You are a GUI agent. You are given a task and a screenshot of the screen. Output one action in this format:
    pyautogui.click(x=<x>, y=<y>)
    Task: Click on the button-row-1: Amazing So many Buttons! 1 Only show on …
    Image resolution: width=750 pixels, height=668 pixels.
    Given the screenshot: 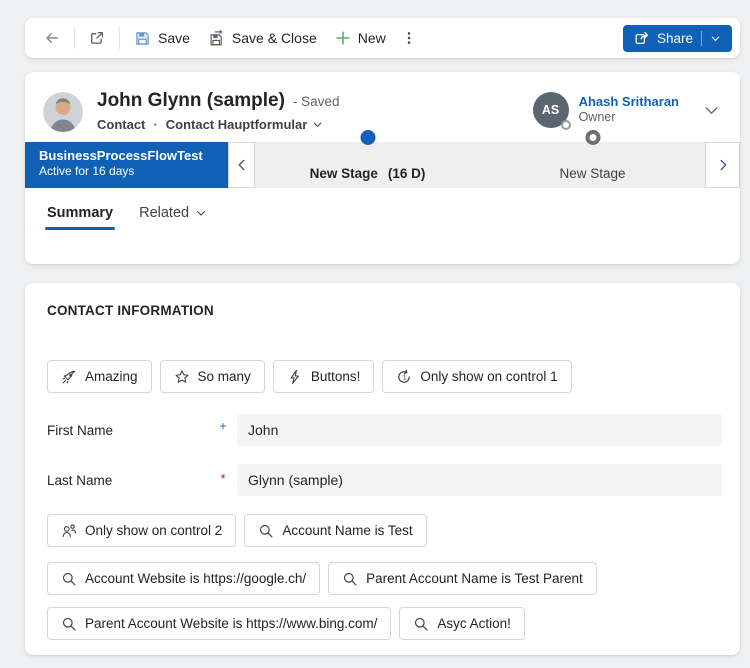 What is the action you would take?
    pyautogui.click(x=384, y=376)
    